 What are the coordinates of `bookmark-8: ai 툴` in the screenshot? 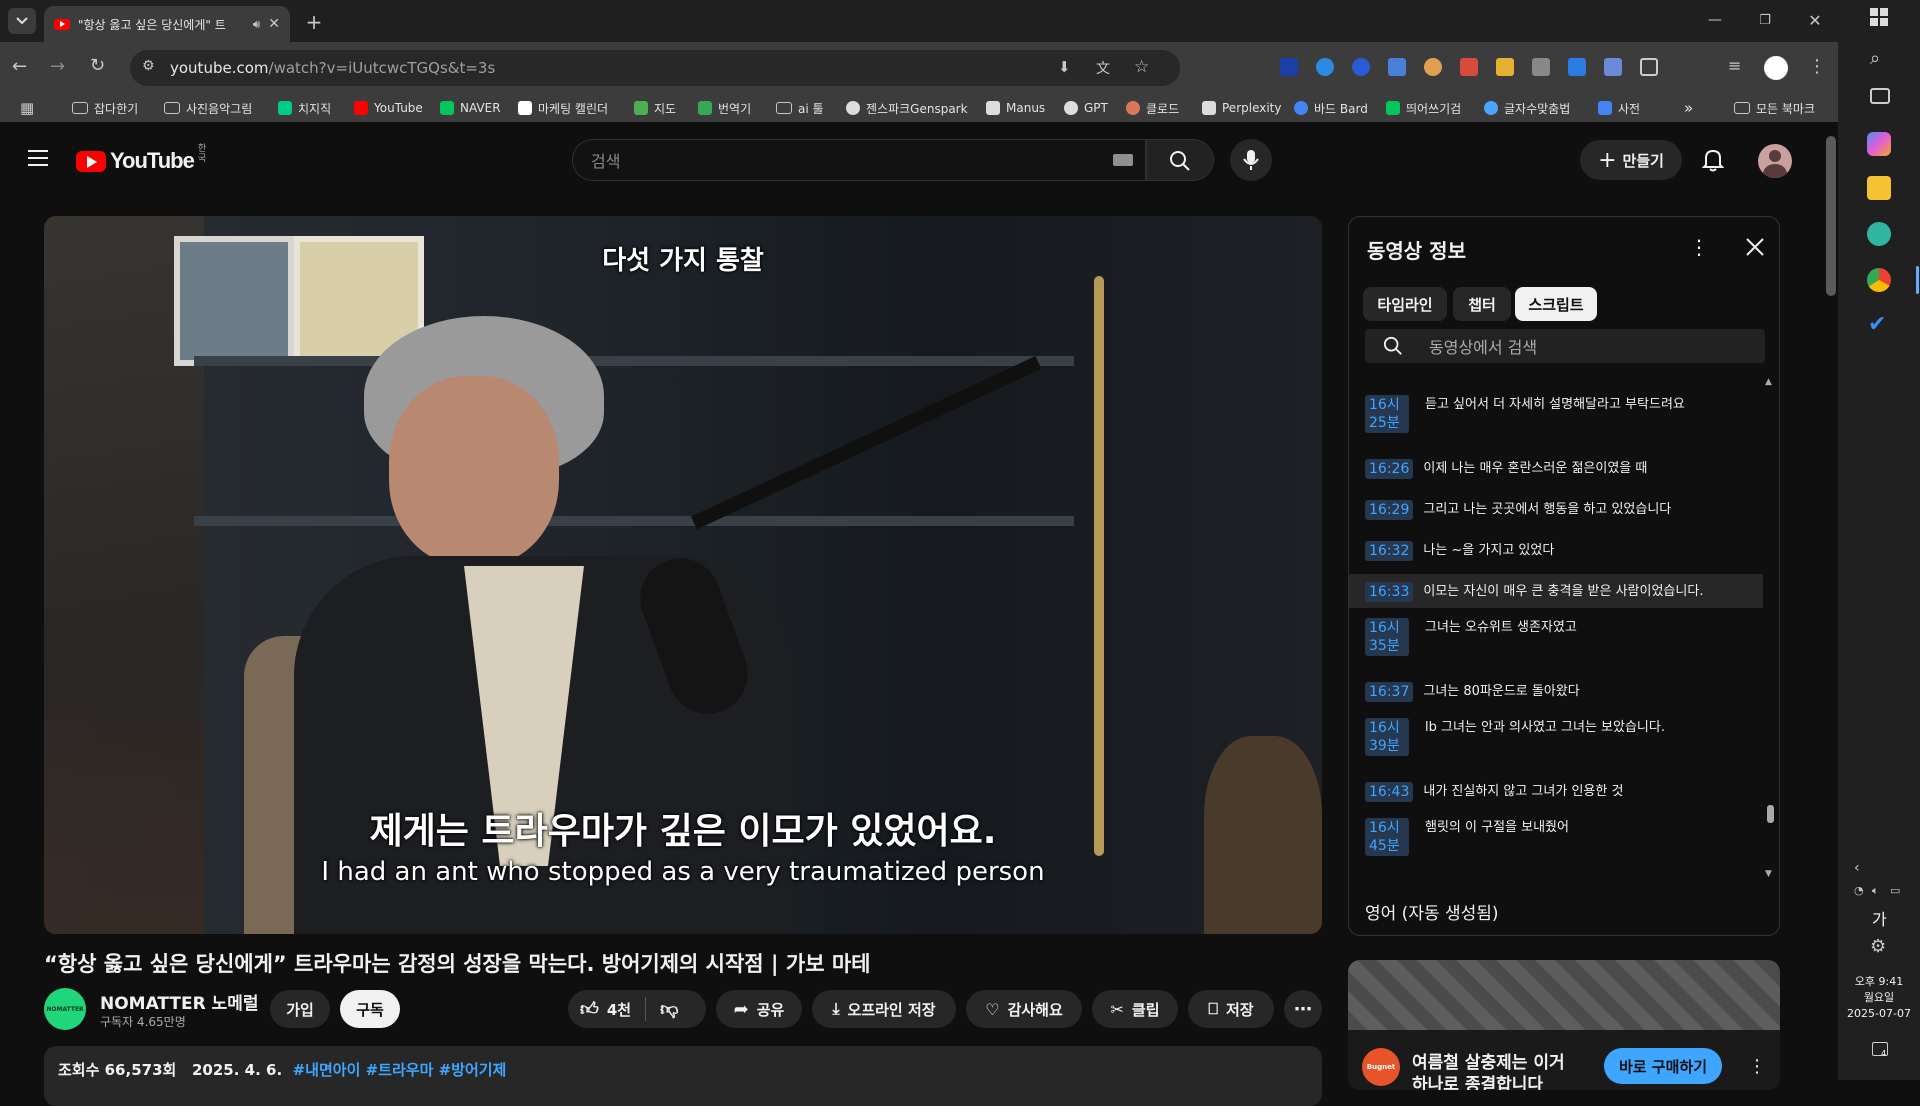 It's located at (800, 108).